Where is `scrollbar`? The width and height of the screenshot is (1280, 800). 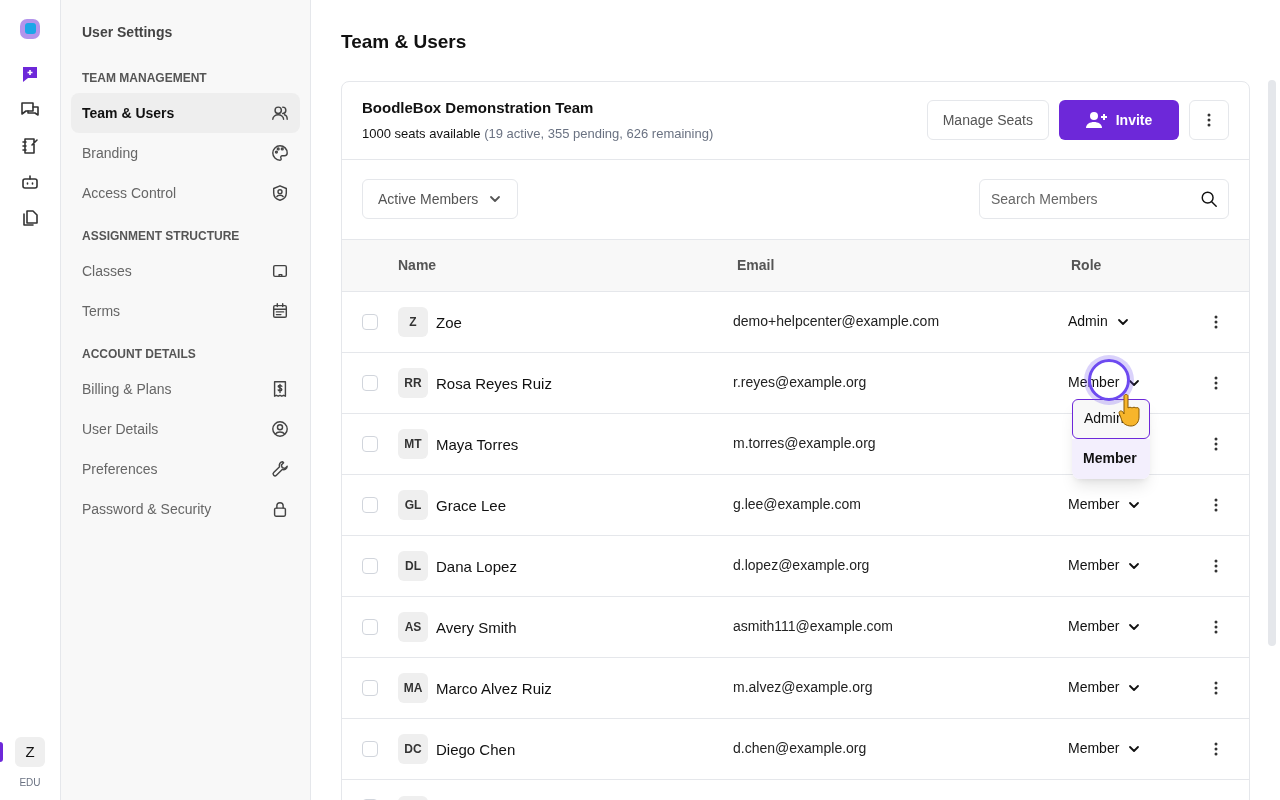 scrollbar is located at coordinates (1272, 363).